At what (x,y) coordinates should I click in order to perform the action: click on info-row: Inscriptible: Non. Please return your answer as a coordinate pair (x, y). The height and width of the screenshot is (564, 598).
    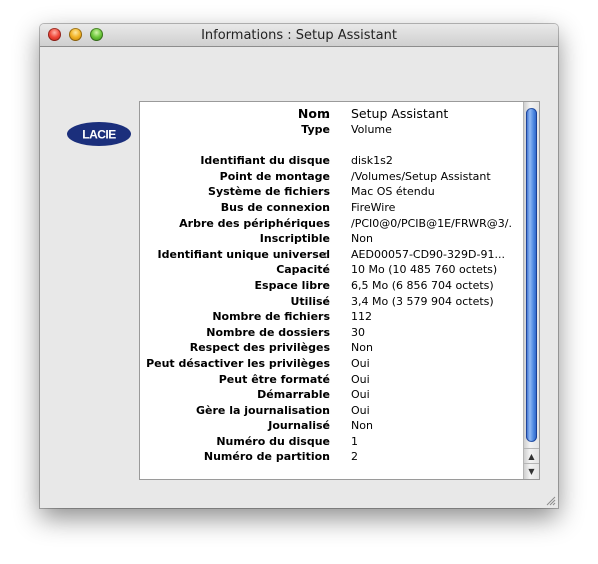
    Looking at the image, I should click on (330, 239).